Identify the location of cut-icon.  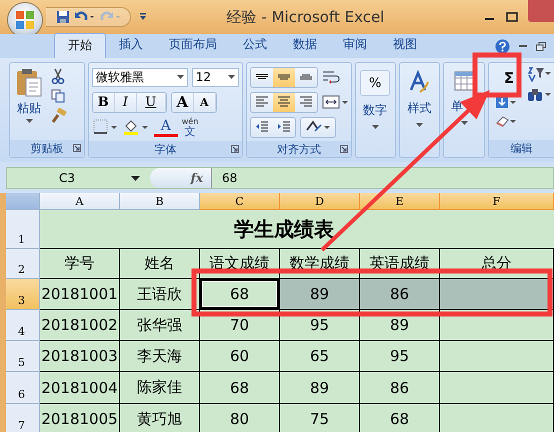
(58, 76).